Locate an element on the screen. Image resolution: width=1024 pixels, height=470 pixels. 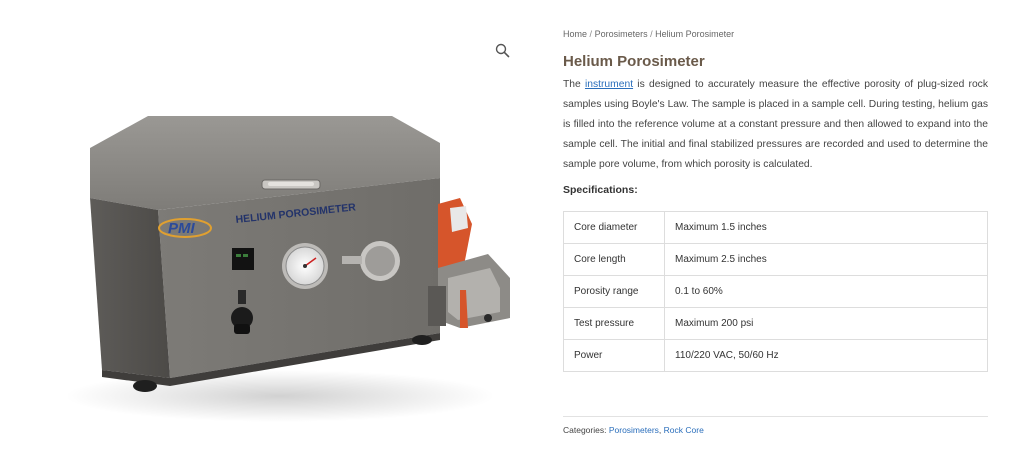
table-row: Core length Maximum 2.5 inches is located at coordinates (775, 259).